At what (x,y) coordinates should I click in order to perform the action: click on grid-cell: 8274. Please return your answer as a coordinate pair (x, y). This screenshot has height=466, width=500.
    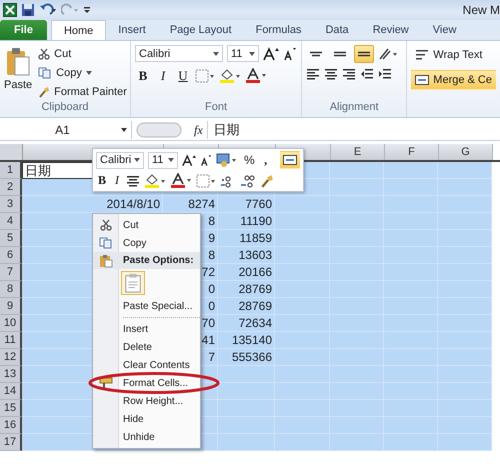
    Looking at the image, I should click on (190, 204).